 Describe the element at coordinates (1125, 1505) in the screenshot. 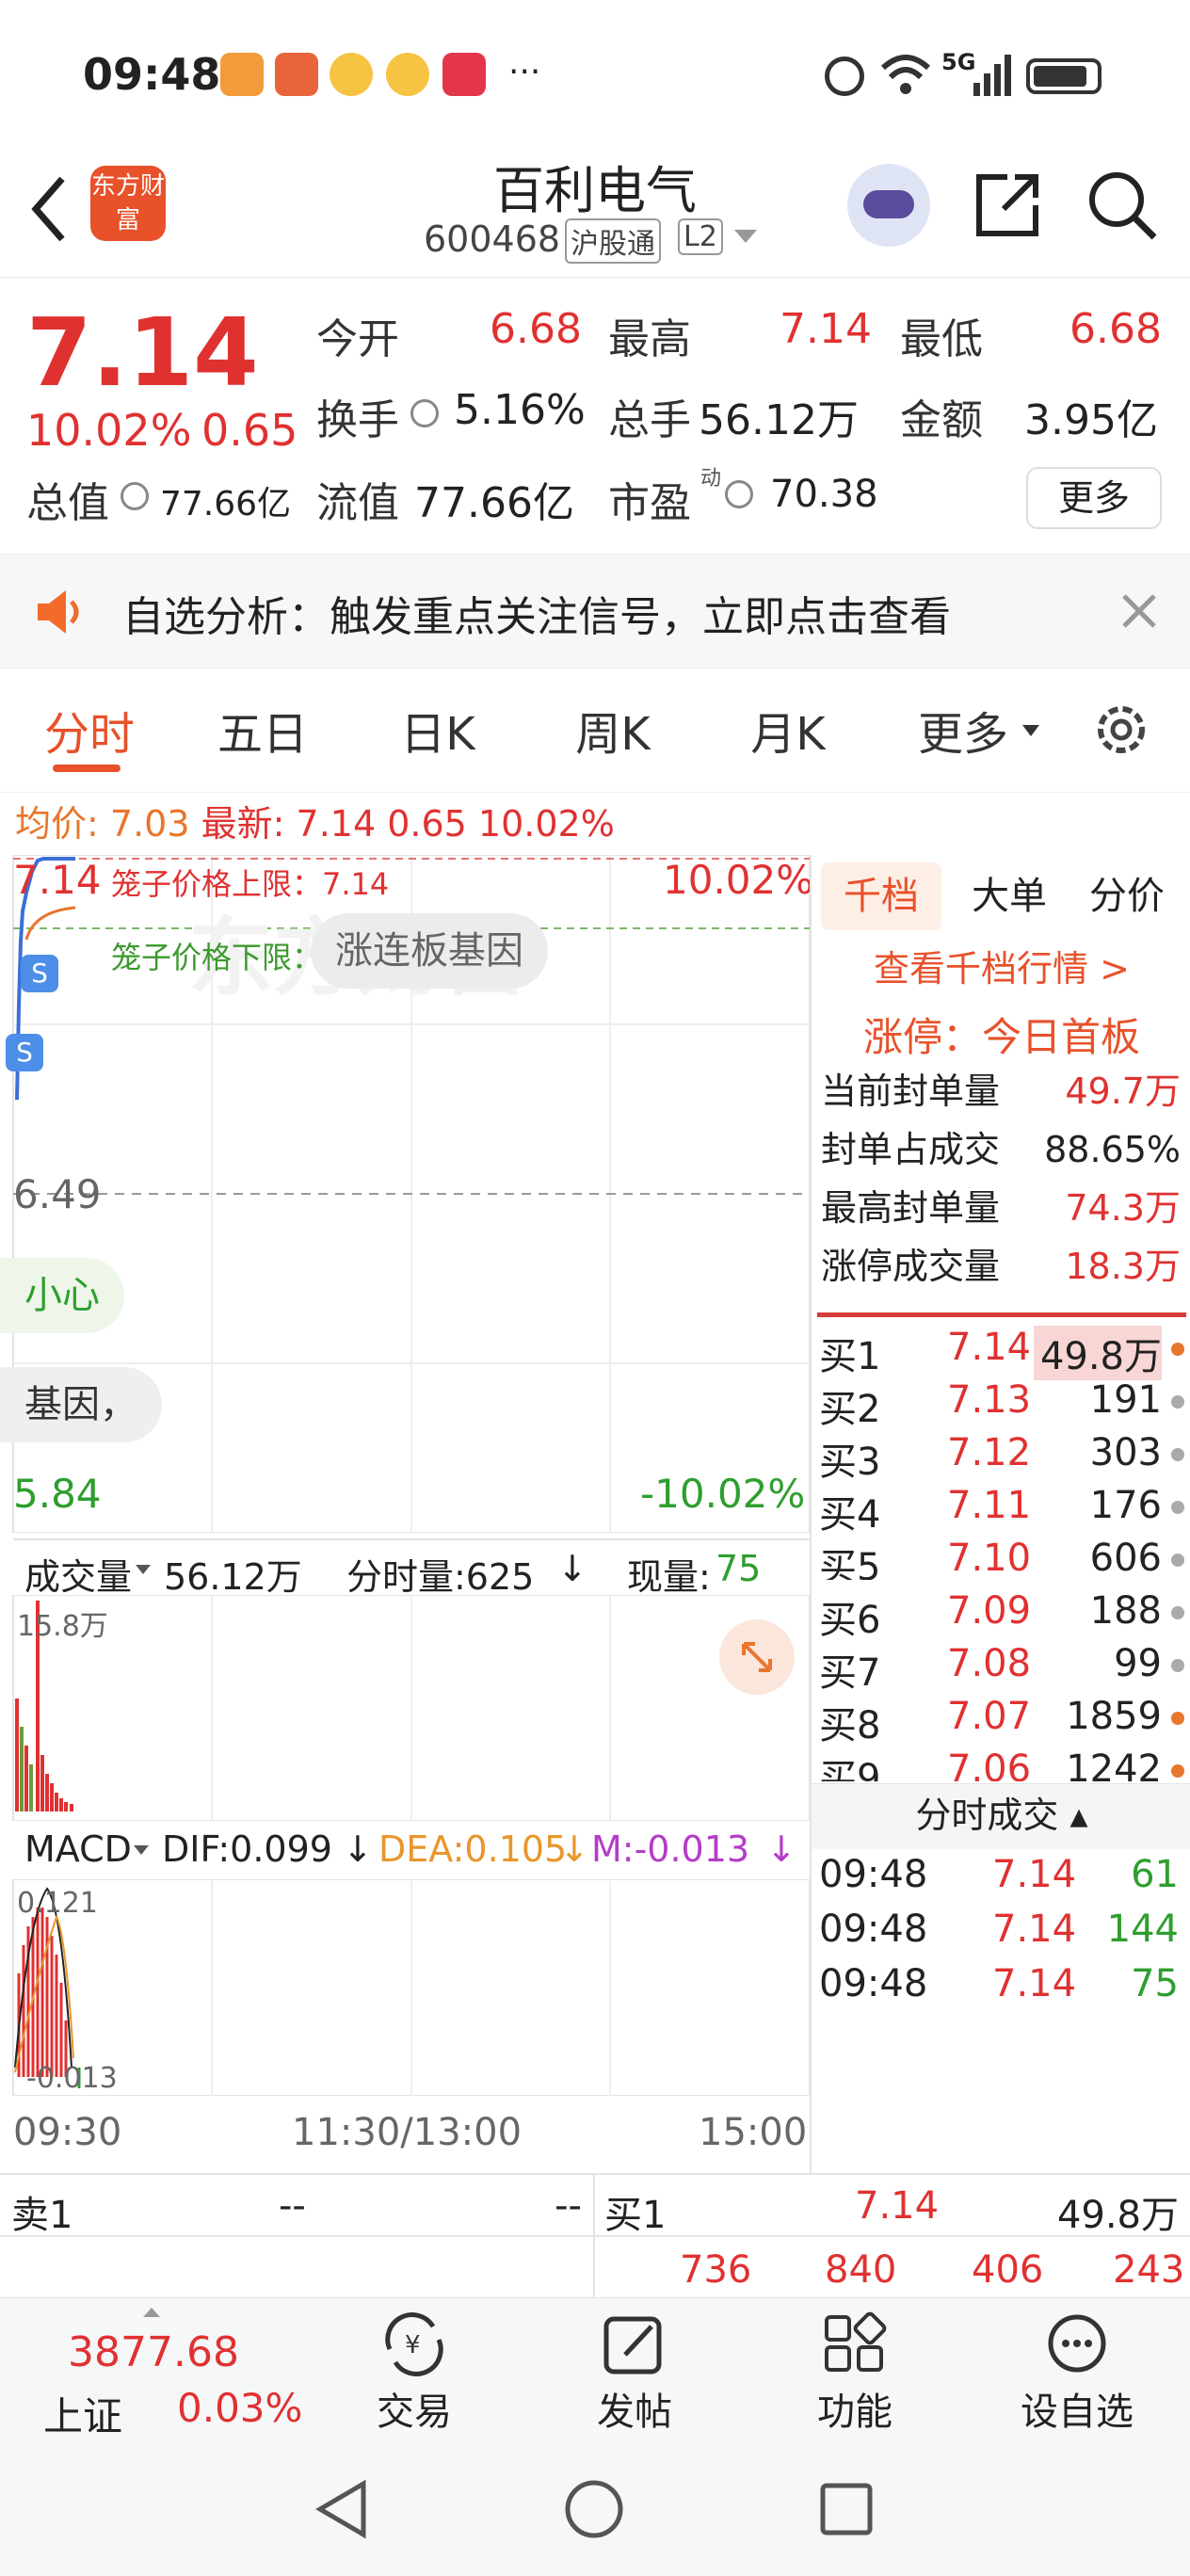

I see `order-volume: 176` at that location.